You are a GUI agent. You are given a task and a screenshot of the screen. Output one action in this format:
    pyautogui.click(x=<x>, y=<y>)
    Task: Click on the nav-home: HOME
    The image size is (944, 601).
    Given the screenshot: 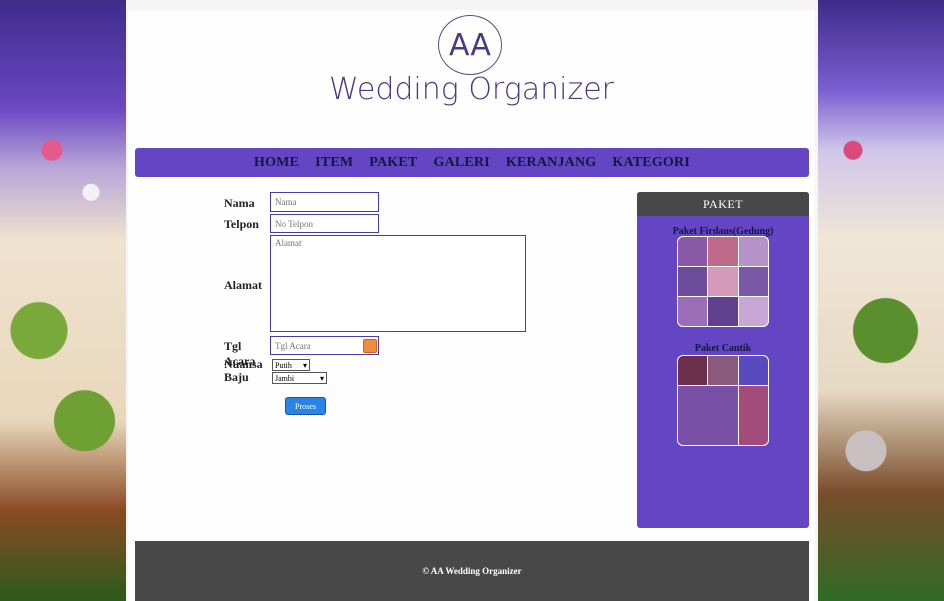 What is the action you would take?
    pyautogui.click(x=276, y=163)
    